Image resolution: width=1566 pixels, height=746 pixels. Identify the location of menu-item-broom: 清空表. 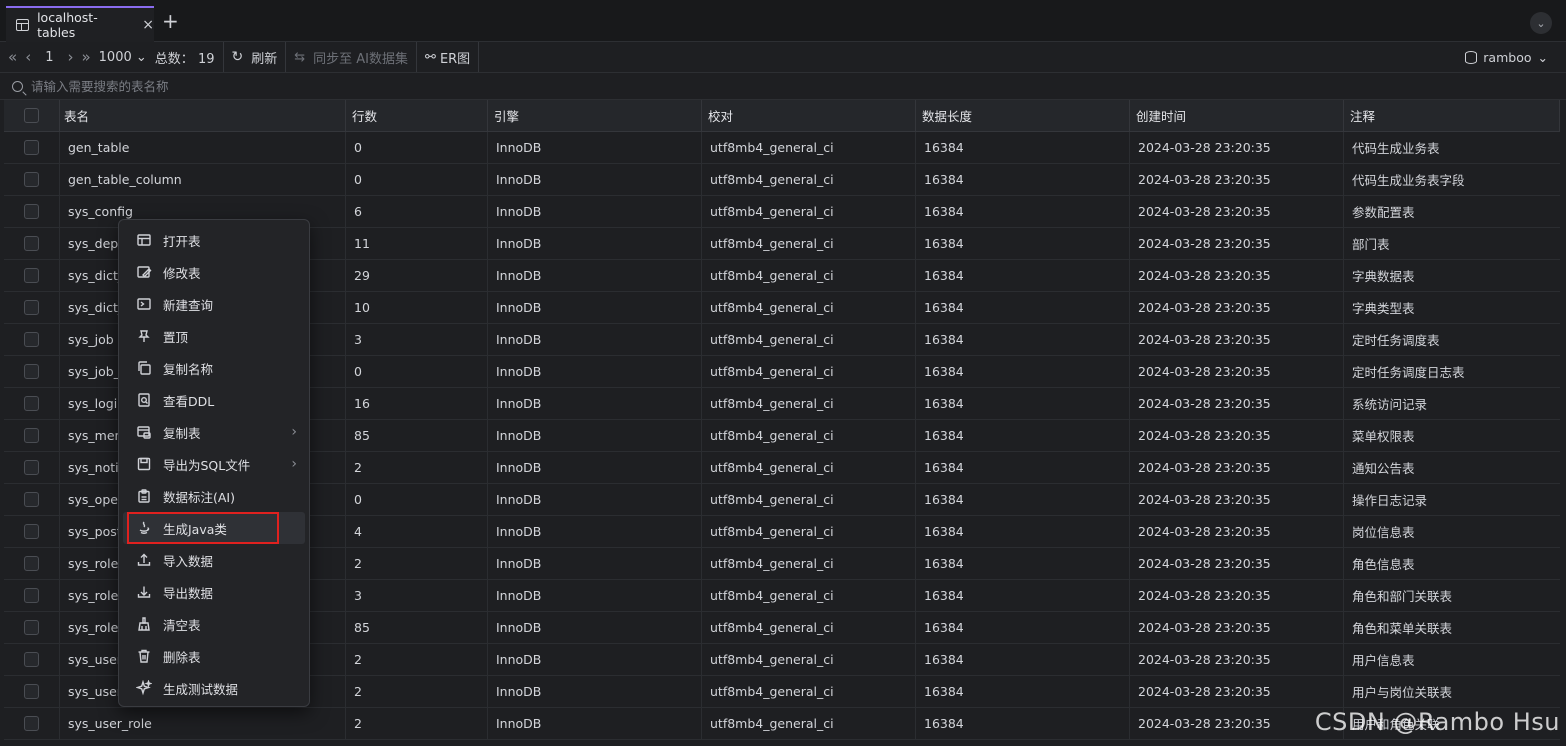
(214, 624).